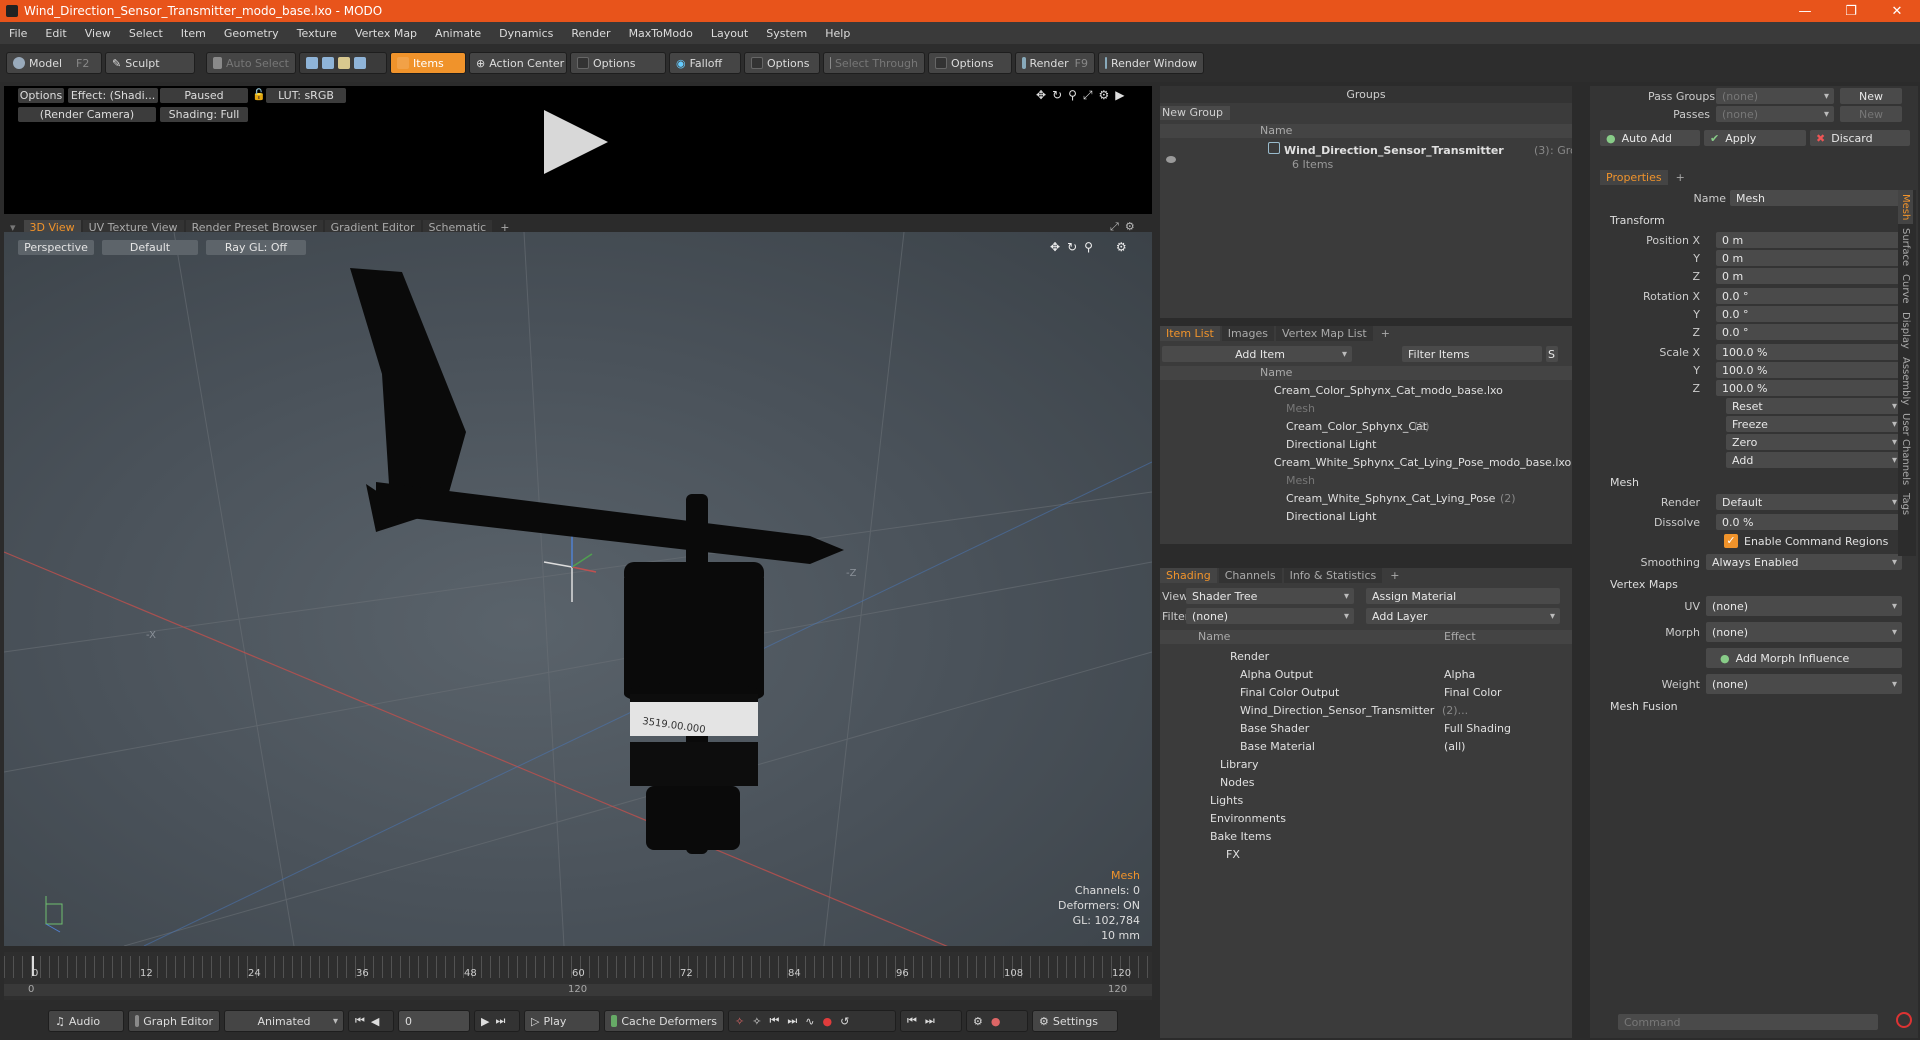 This screenshot has width=1920, height=1040. I want to click on select-through-options-button: Options, so click(970, 63).